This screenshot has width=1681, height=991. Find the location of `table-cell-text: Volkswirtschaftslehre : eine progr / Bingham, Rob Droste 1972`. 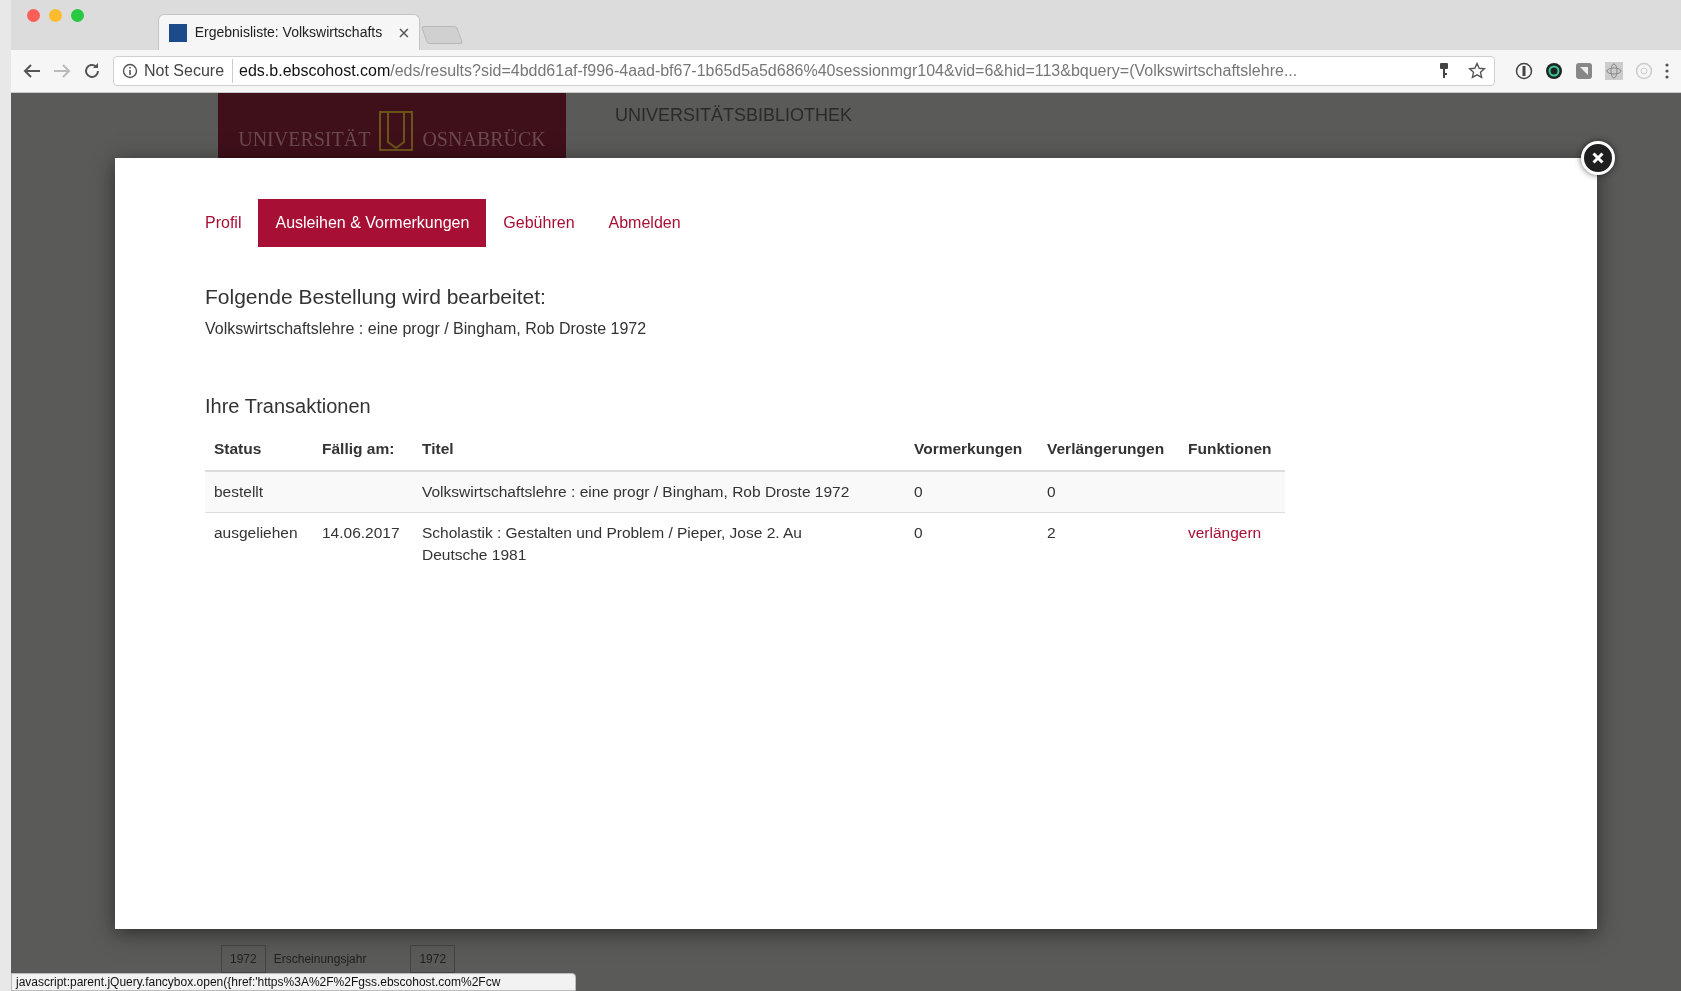

table-cell-text: Volkswirtschaftslehre : eine progr / Bingham, Rob Droste 1972 is located at coordinates (636, 491).